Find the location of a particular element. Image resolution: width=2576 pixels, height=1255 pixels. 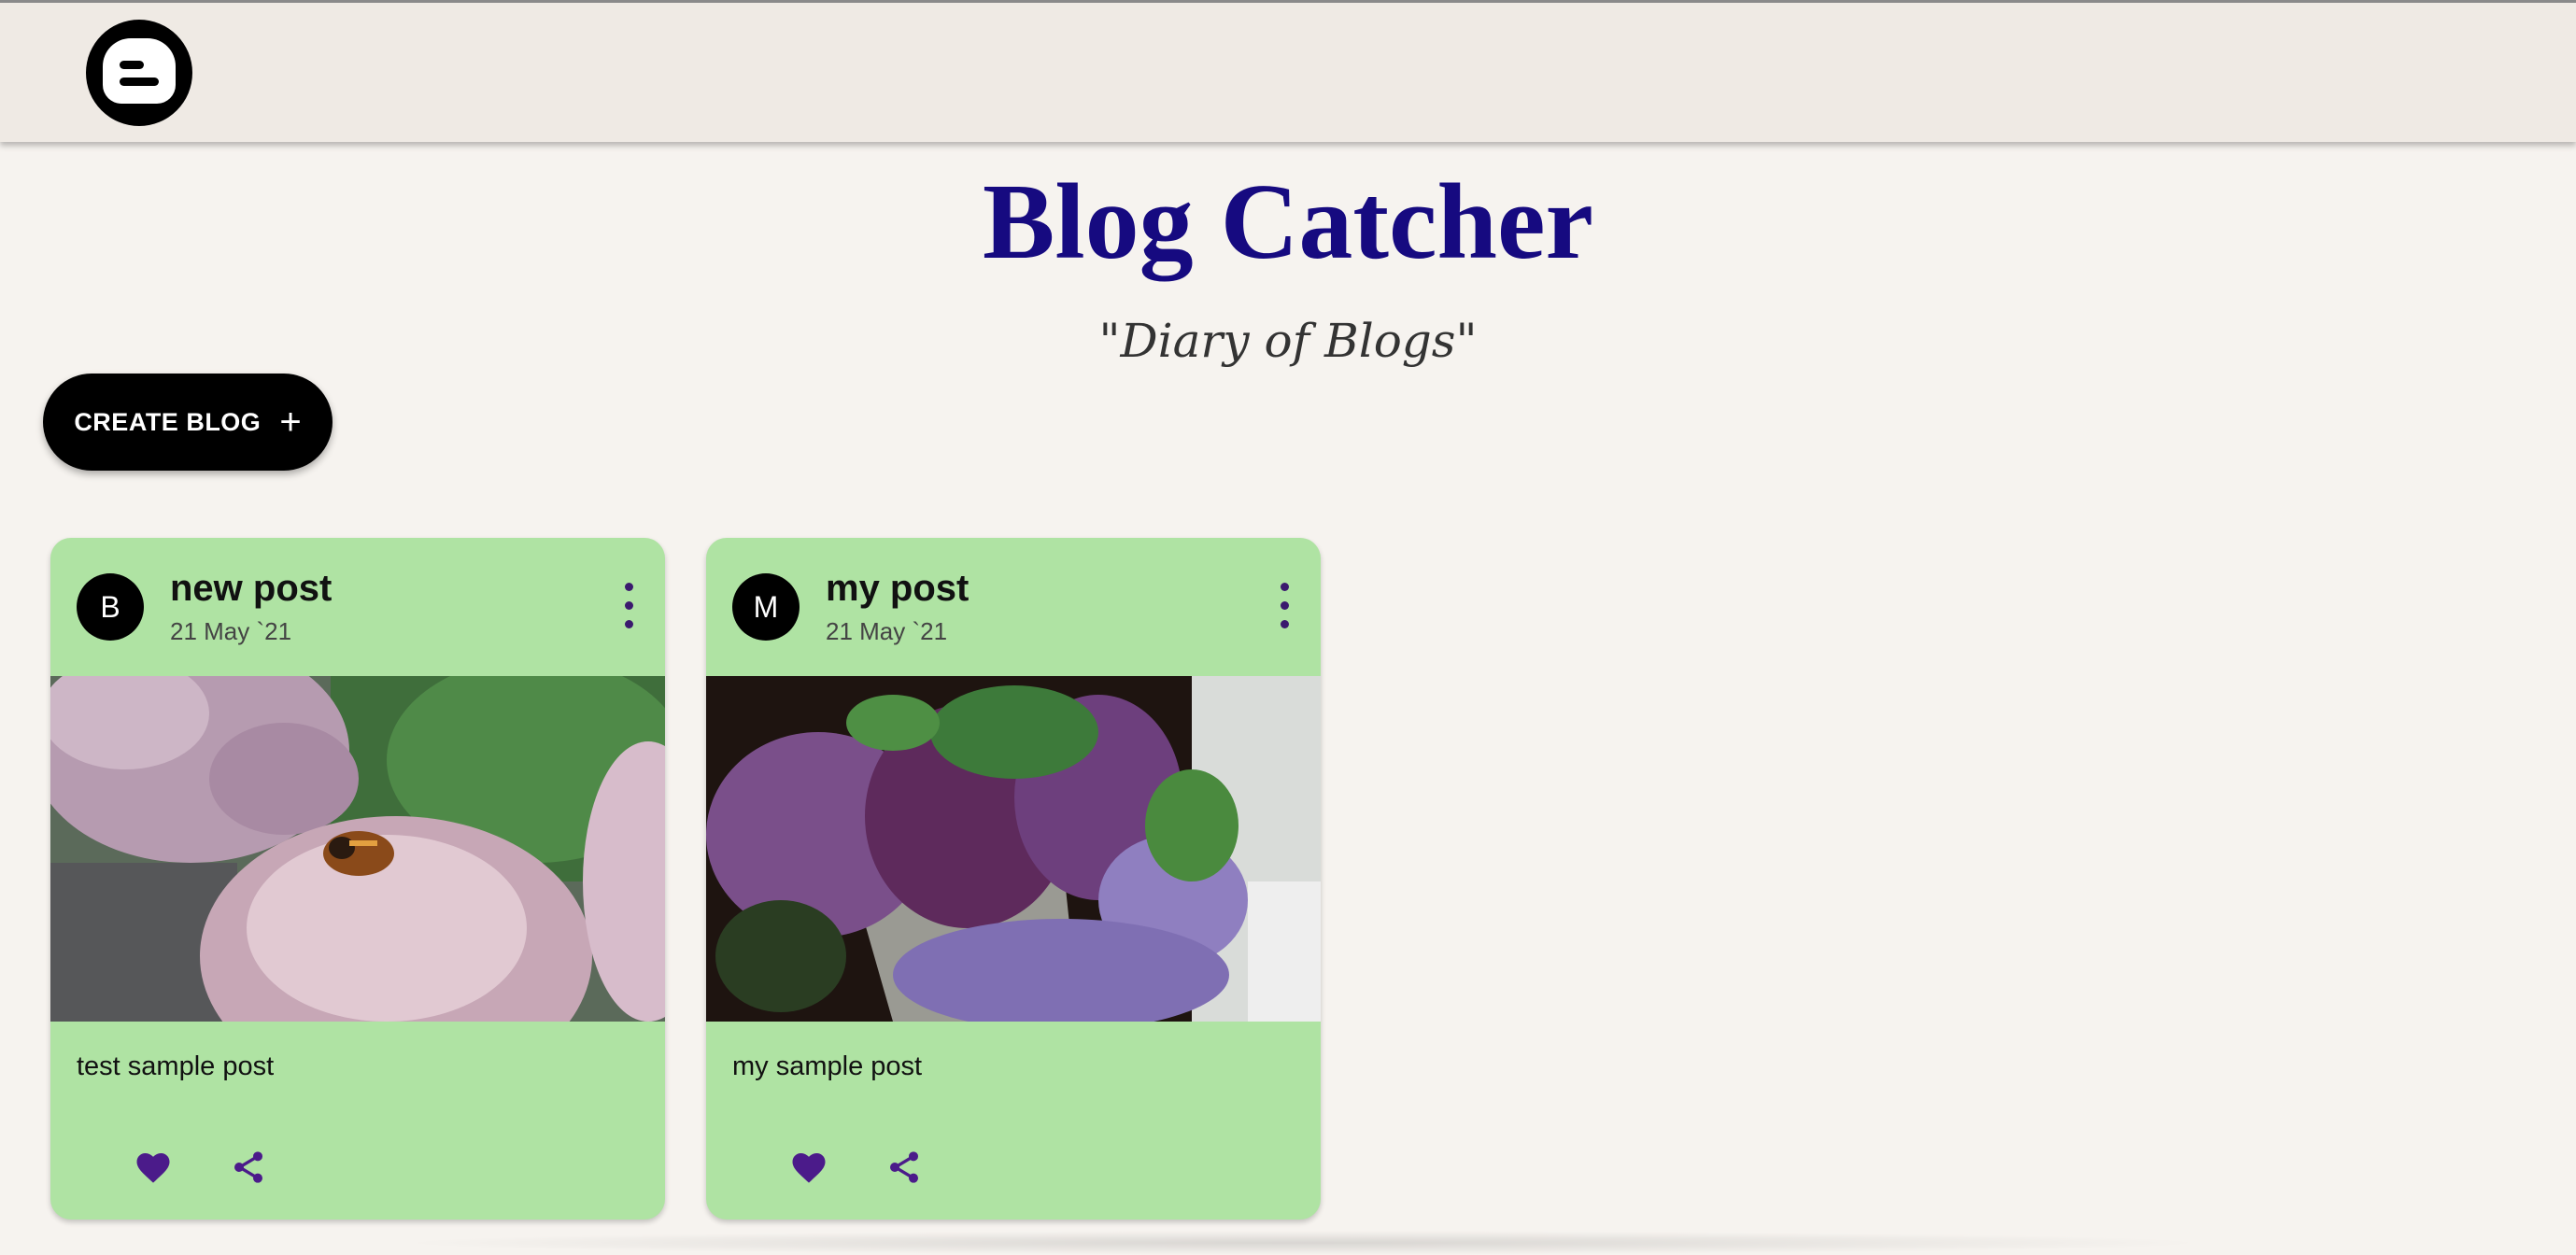

card-title: my post is located at coordinates (898, 588).